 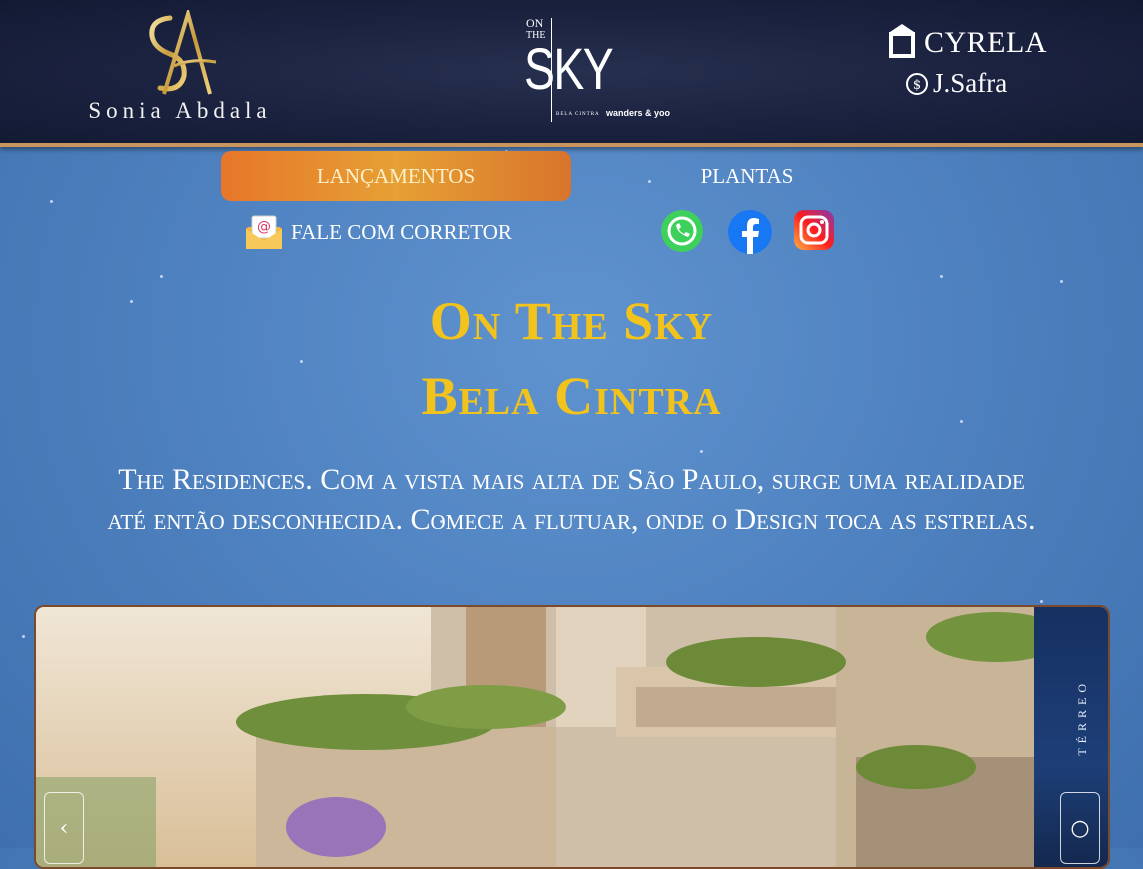 What do you see at coordinates (985, 42) in the screenshot?
I see `cyrela-text: CYRELA` at bounding box center [985, 42].